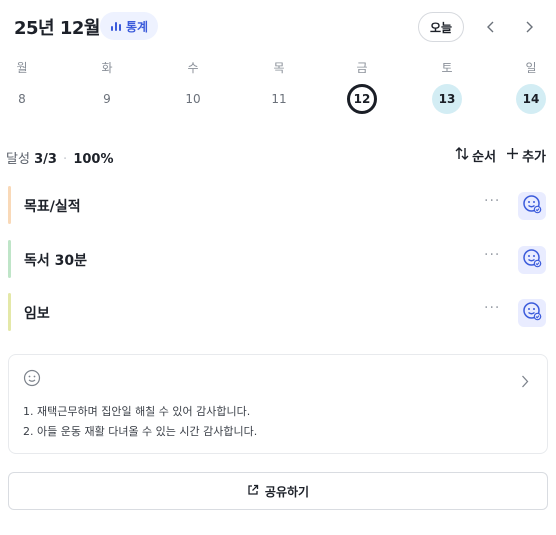 Image resolution: width=556 pixels, height=535 pixels. Describe the element at coordinates (93, 159) in the screenshot. I see `summary-percent: 100%` at that location.